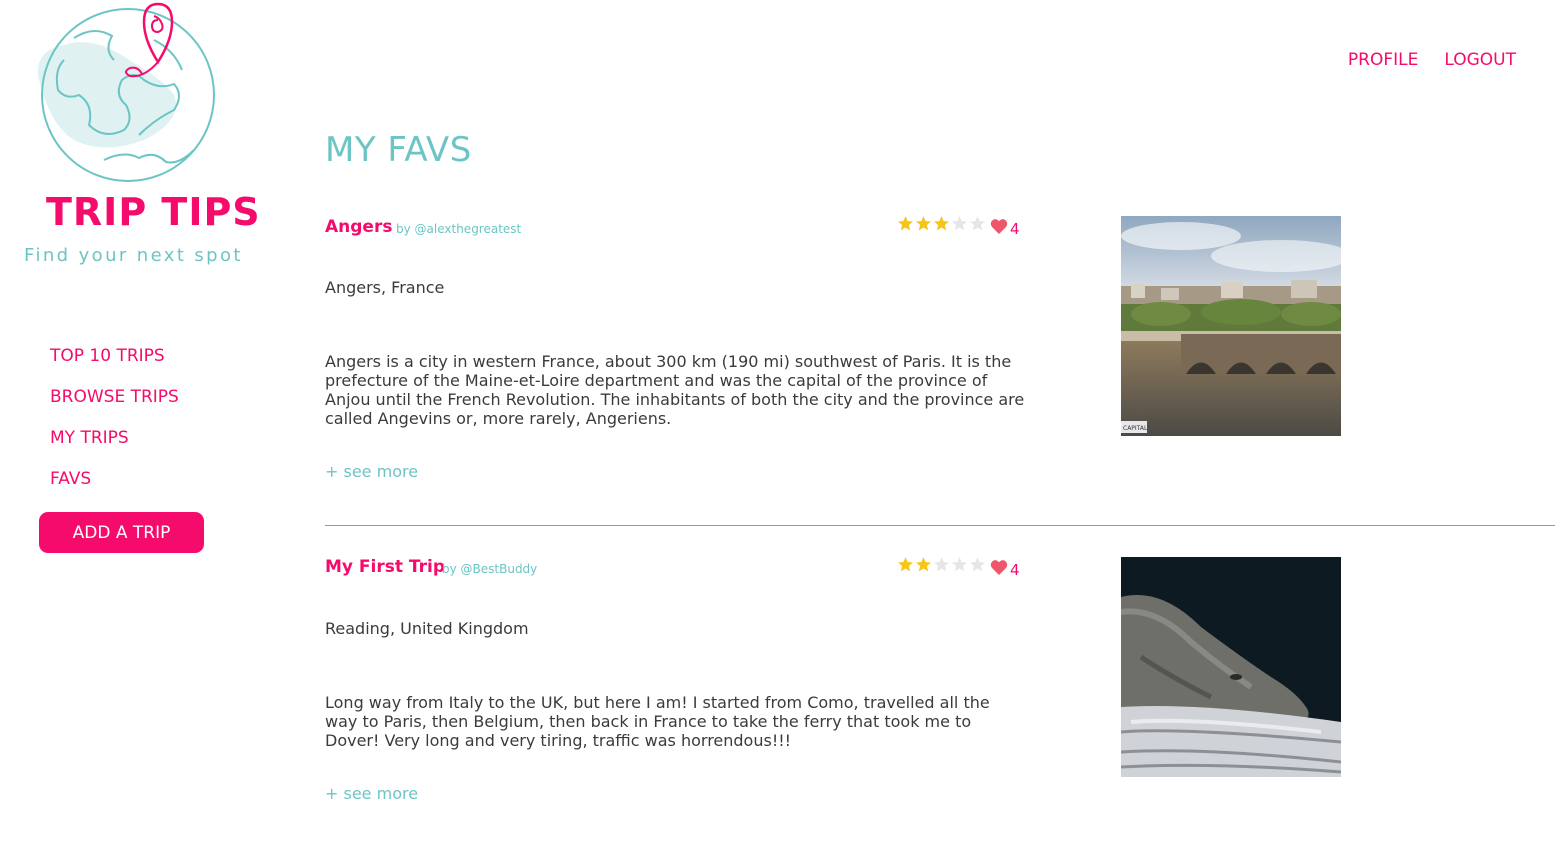  What do you see at coordinates (458, 229) in the screenshot?
I see `trip-author: by @alexthegreatest` at bounding box center [458, 229].